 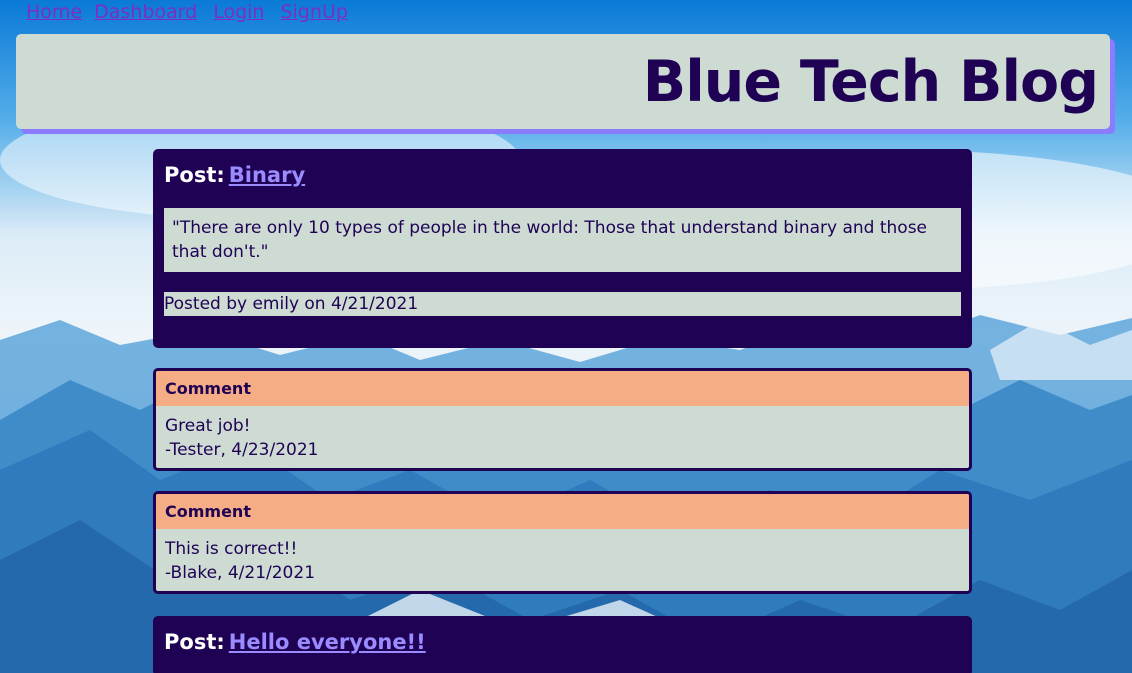 I want to click on comment-body: Great job! -Tester, 4/23/2021, so click(x=562, y=437).